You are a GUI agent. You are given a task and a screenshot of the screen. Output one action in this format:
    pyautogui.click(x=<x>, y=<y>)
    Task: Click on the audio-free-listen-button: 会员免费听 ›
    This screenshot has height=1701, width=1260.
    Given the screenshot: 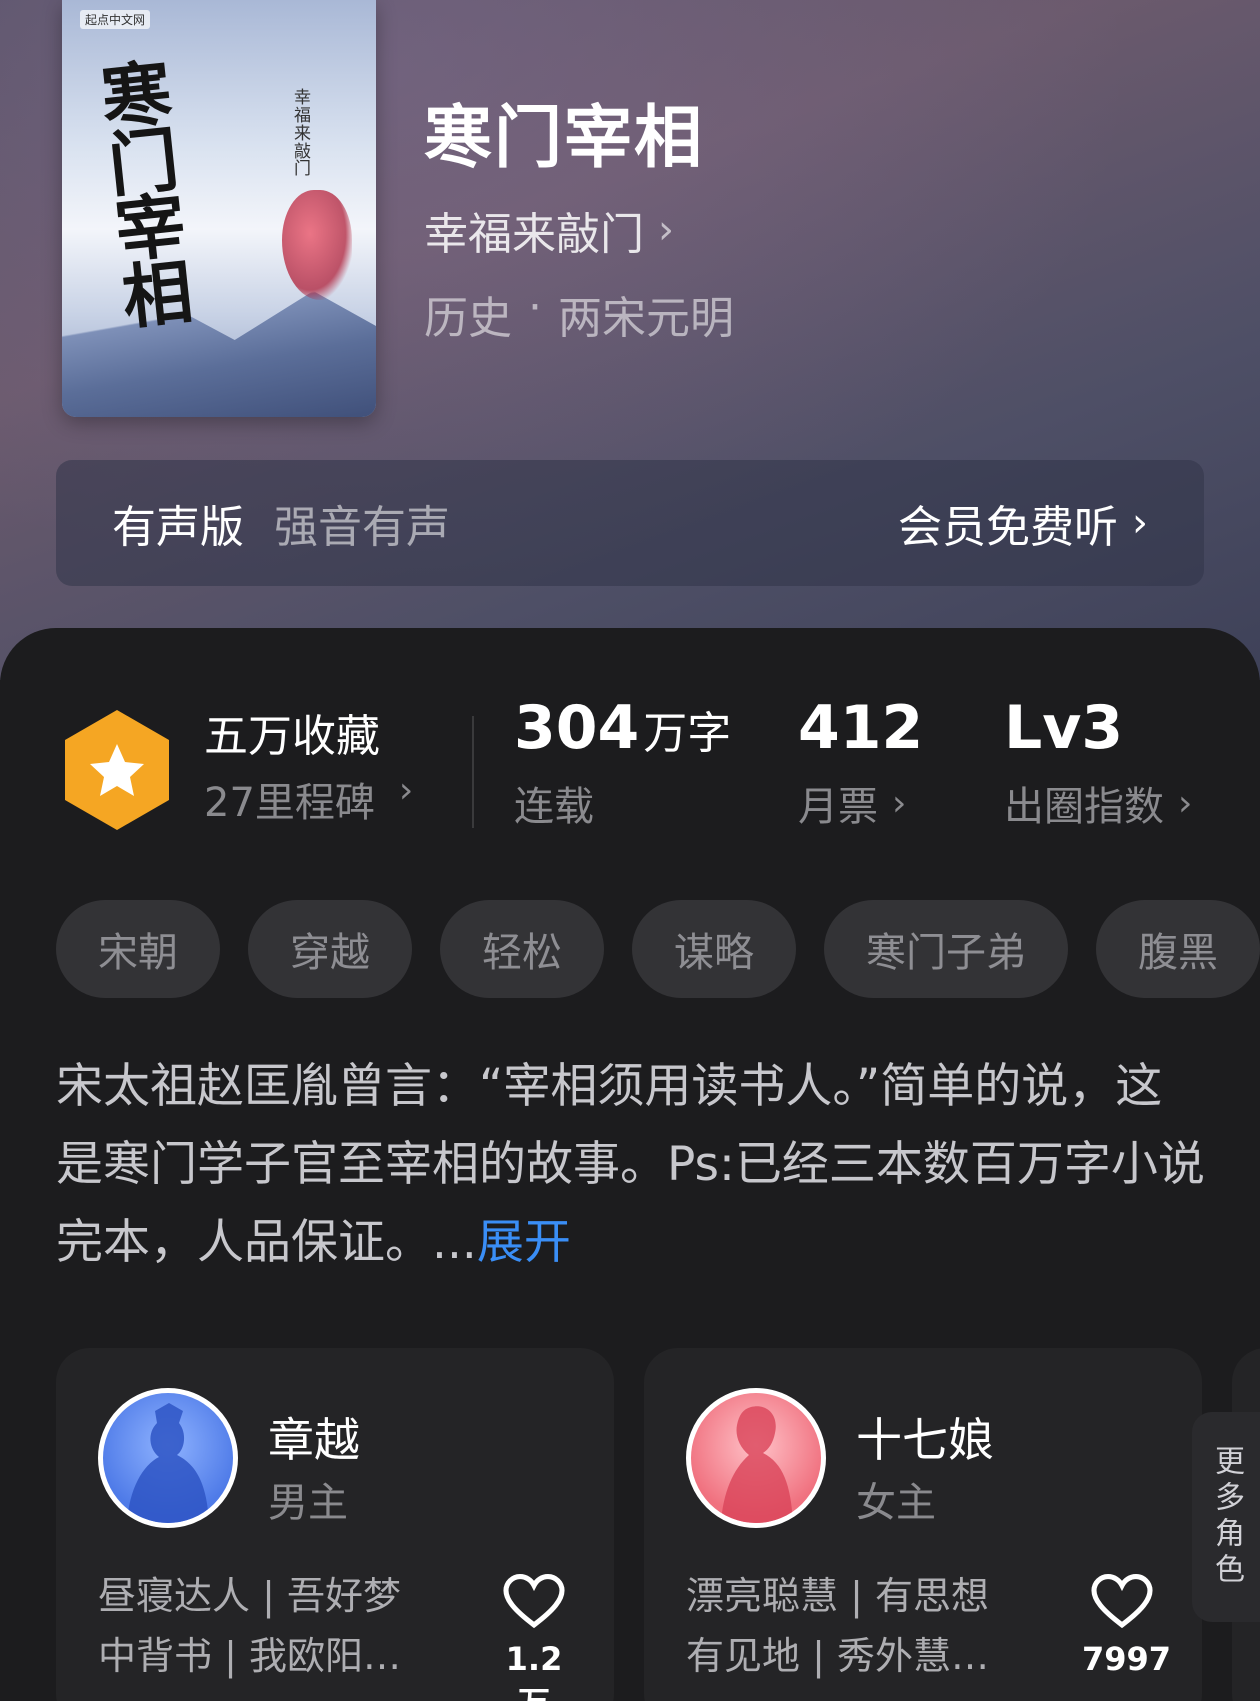 What is the action you would take?
    pyautogui.click(x=1023, y=523)
    